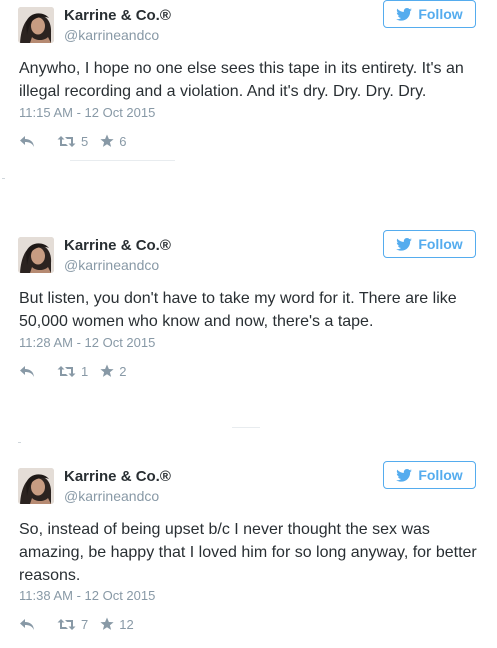 The width and height of the screenshot is (497, 648). Describe the element at coordinates (85, 141) in the screenshot. I see `retweet-count: 5` at that location.